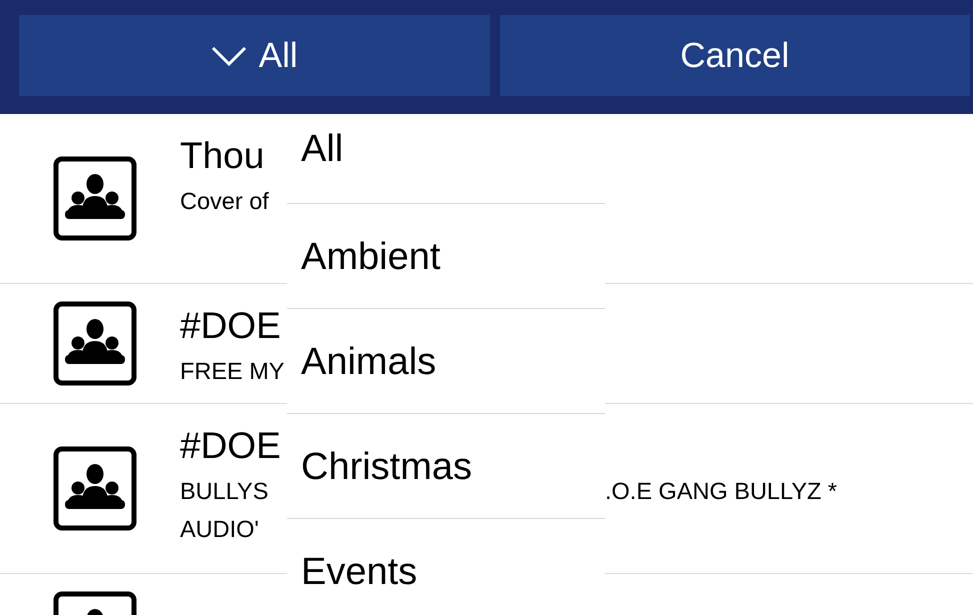  I want to click on menu-item: Animals, so click(446, 361).